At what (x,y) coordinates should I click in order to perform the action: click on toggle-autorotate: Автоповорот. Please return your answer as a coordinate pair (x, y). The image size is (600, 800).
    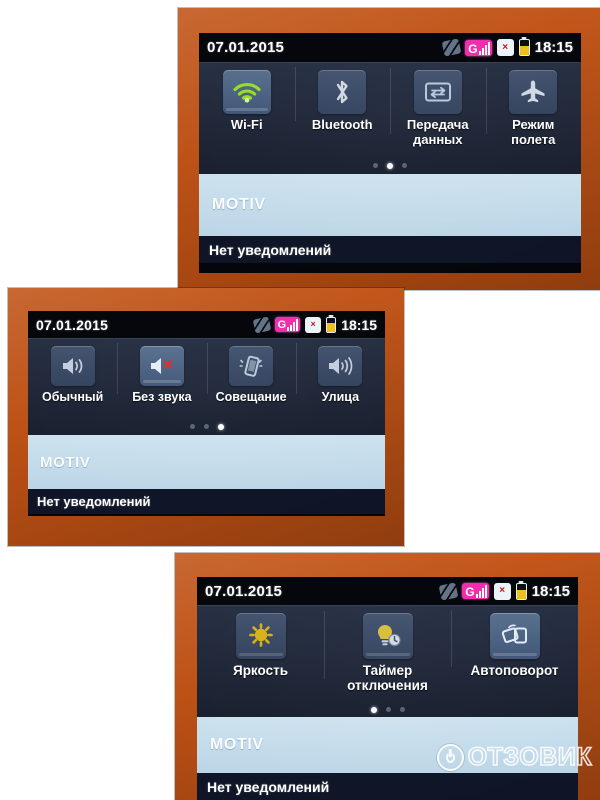
    Looking at the image, I should click on (514, 642).